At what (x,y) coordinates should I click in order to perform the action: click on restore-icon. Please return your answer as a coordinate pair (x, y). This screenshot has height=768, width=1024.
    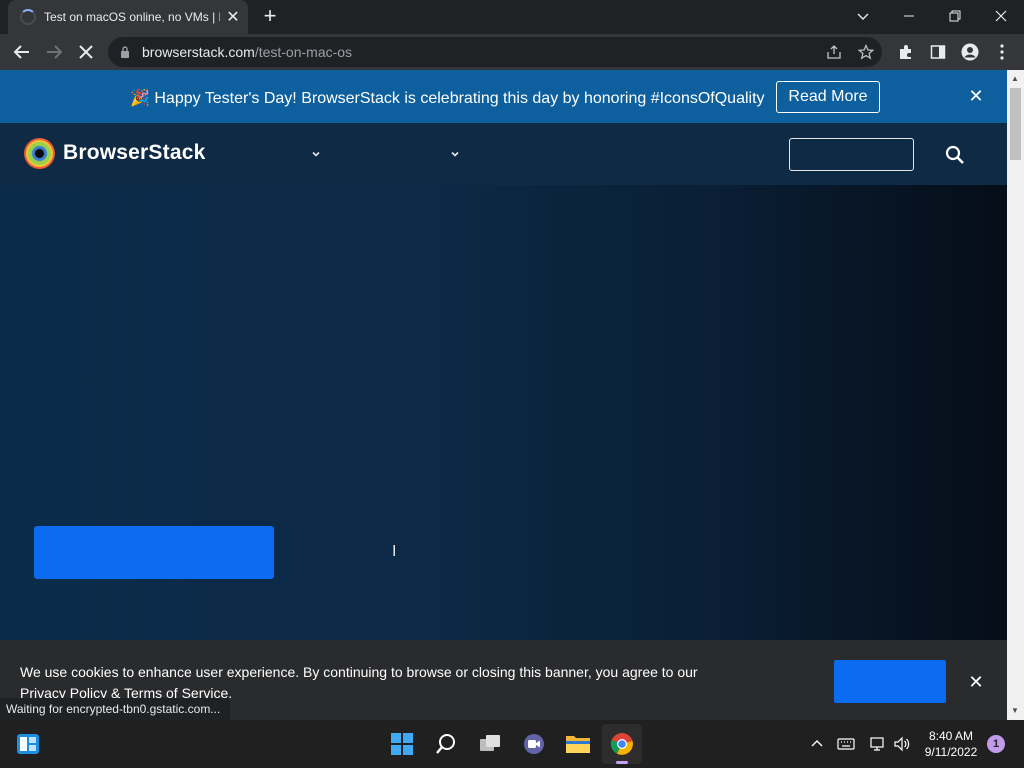
    Looking at the image, I should click on (955, 16).